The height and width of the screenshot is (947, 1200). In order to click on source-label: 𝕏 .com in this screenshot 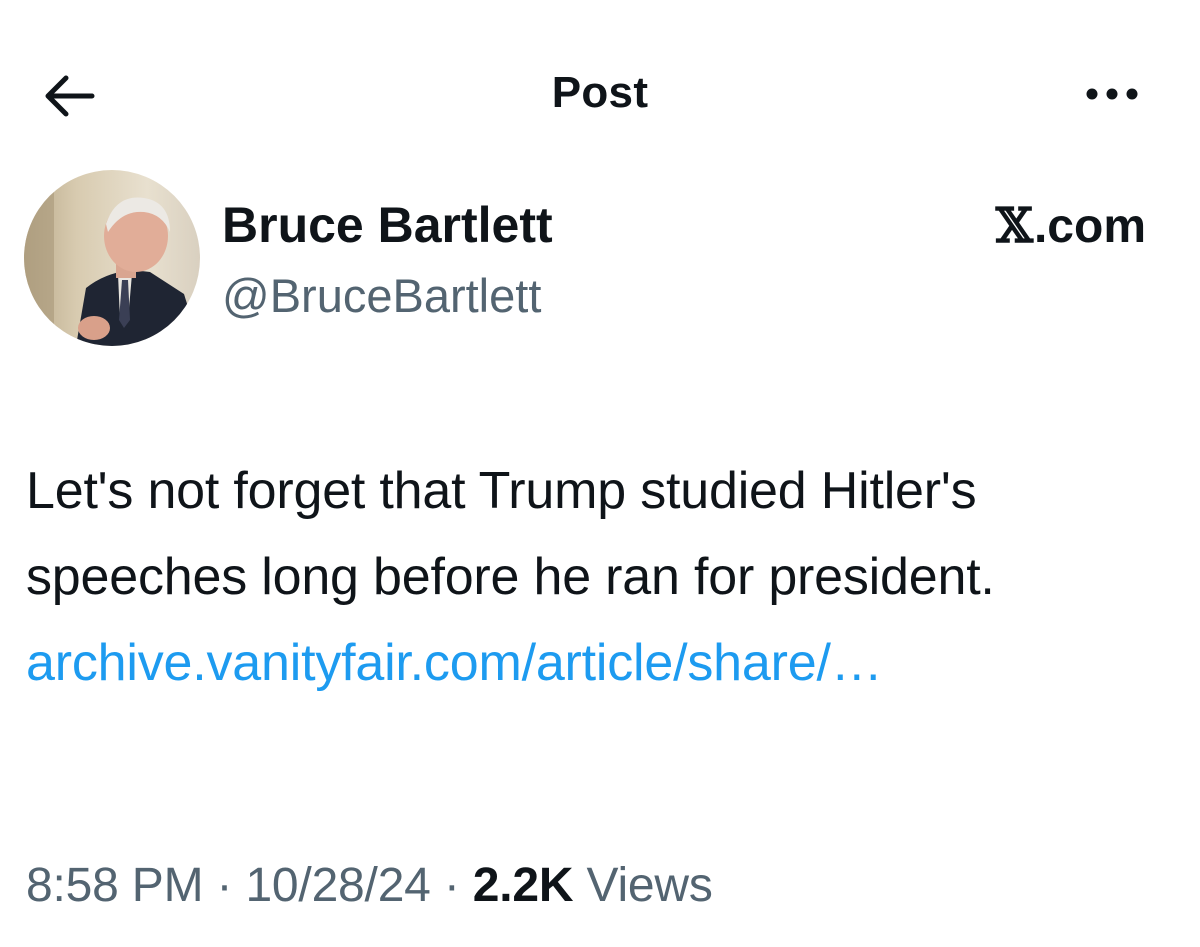, I will do `click(1071, 226)`.